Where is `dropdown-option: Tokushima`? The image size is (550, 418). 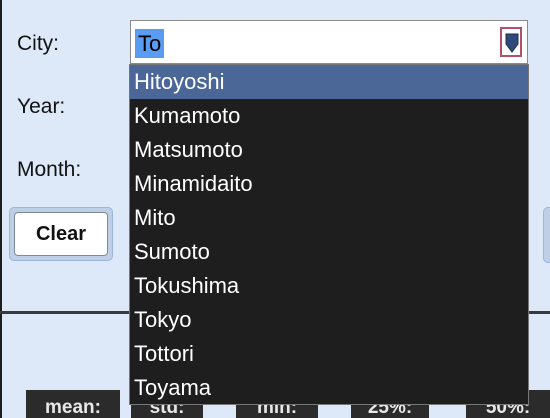 dropdown-option: Tokushima is located at coordinates (329, 286).